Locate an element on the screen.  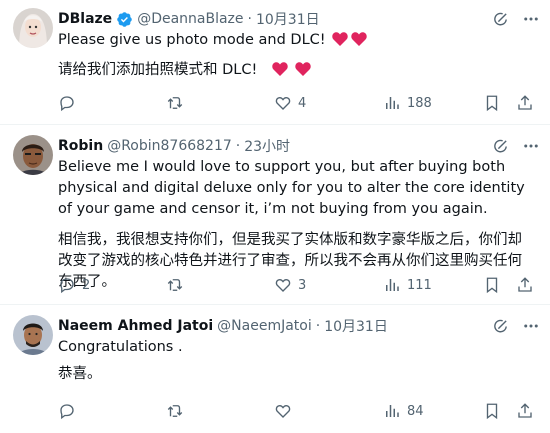
reply-button: 2 is located at coordinates (74, 285).